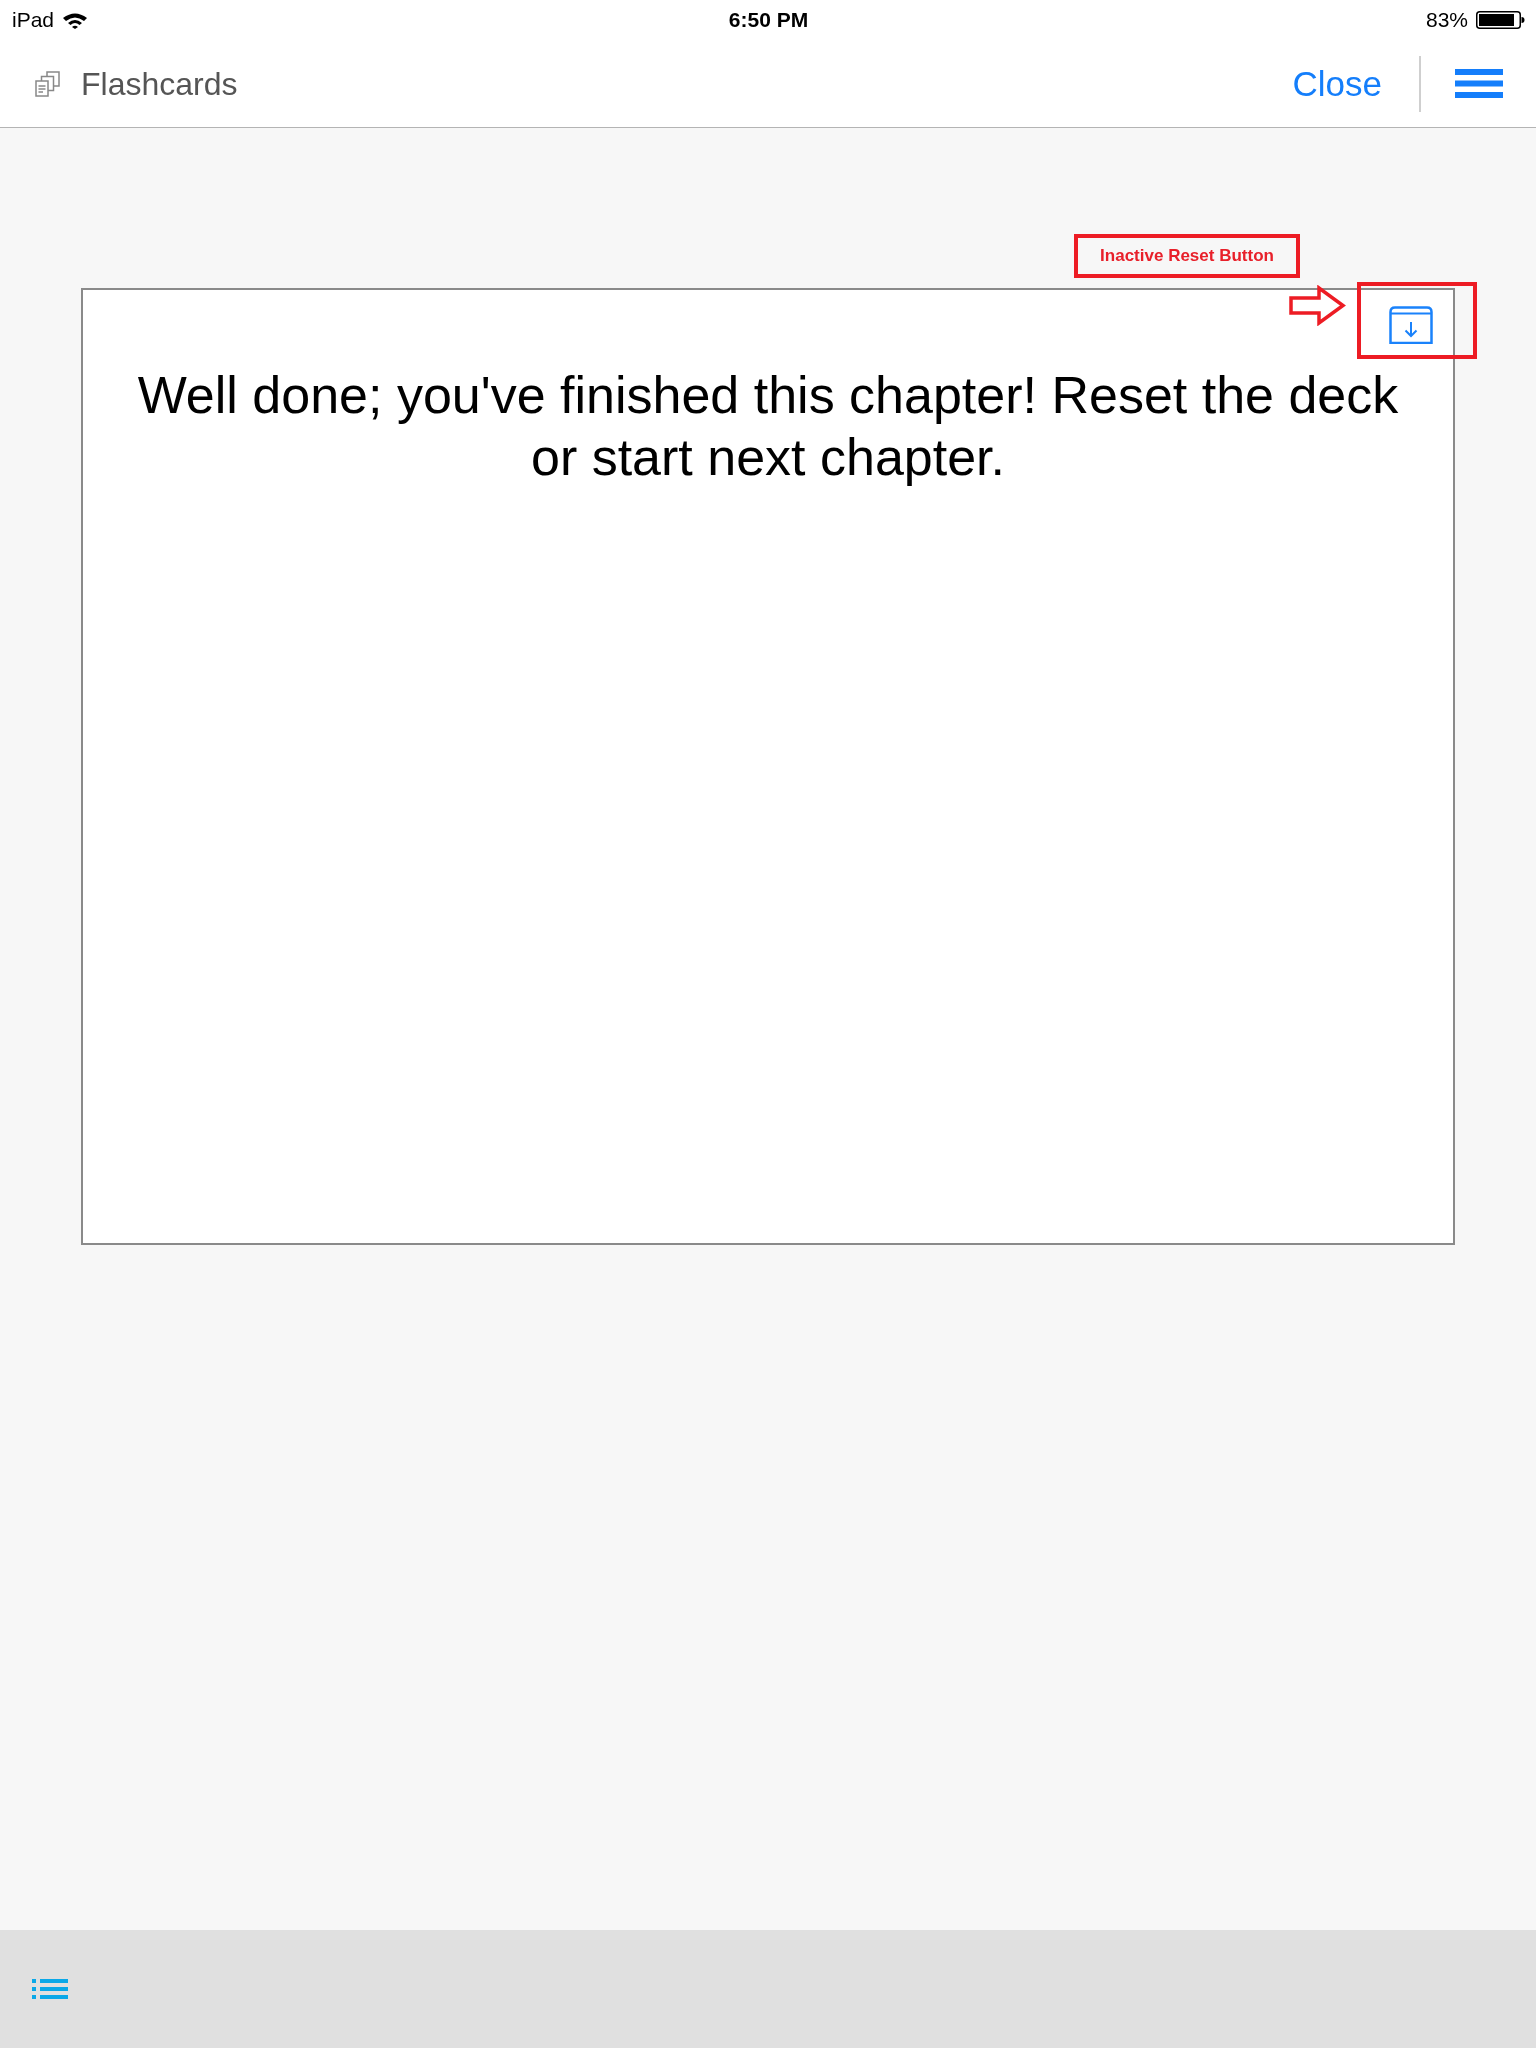  I want to click on download-tray-icon, so click(1411, 325).